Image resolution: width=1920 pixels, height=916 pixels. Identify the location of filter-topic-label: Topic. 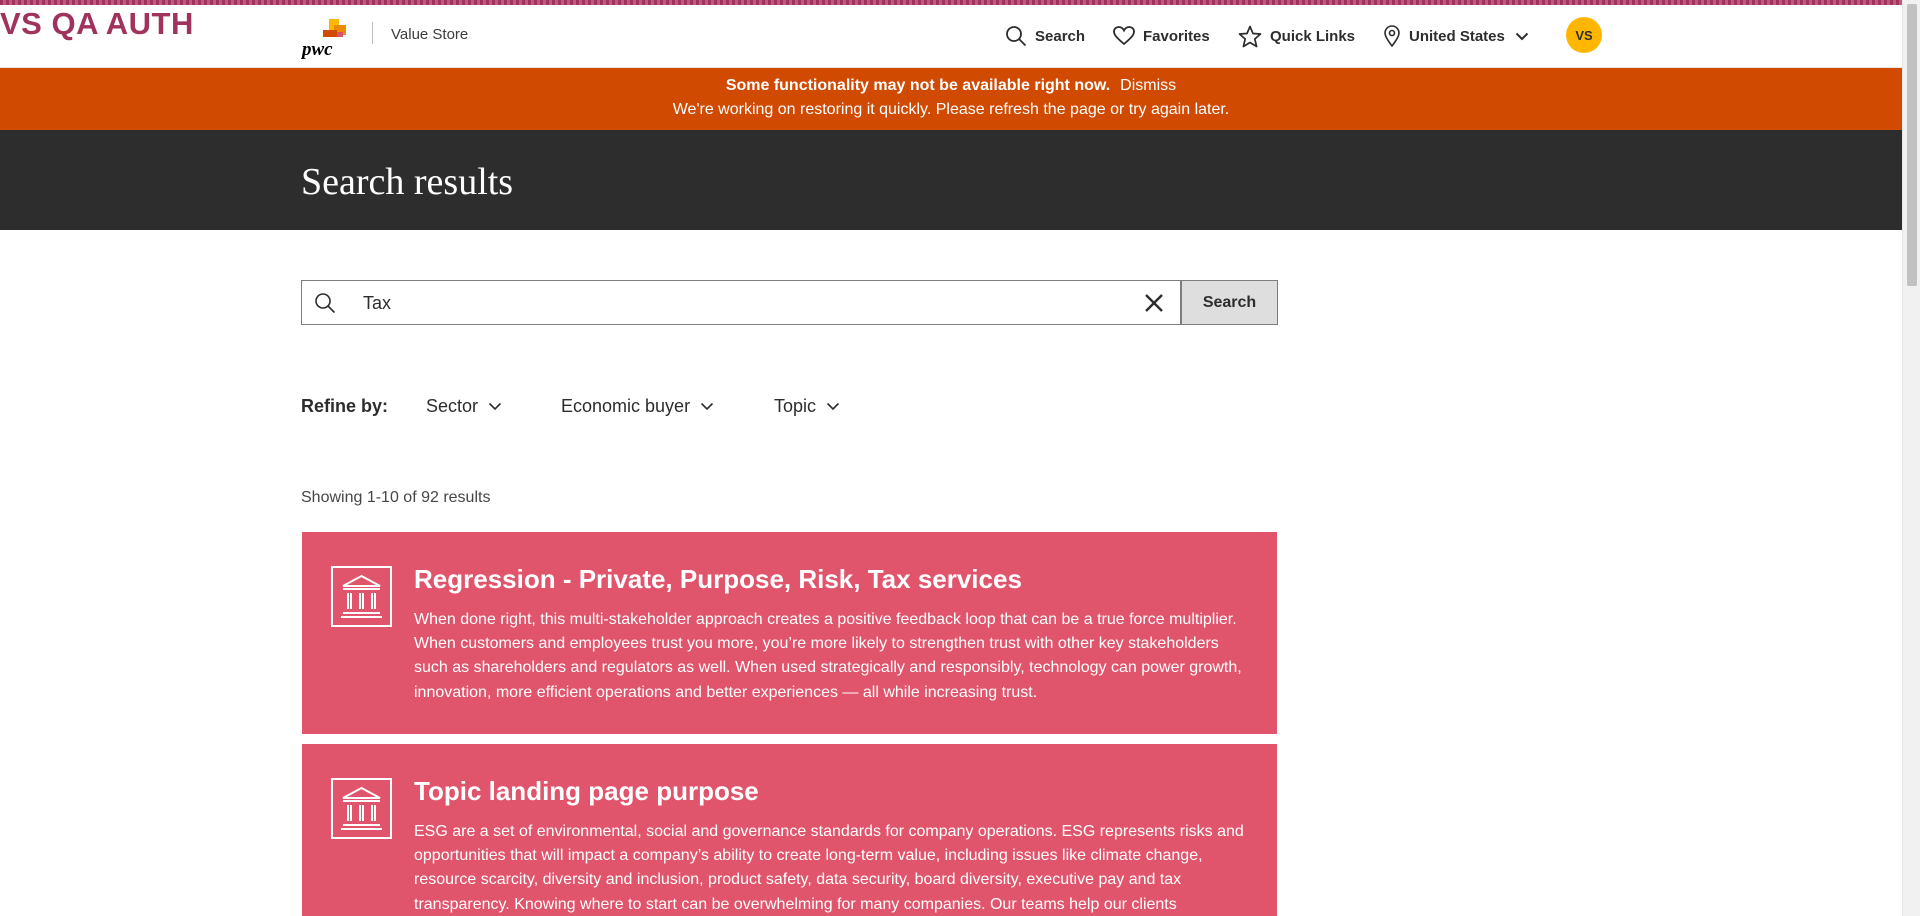
(795, 405).